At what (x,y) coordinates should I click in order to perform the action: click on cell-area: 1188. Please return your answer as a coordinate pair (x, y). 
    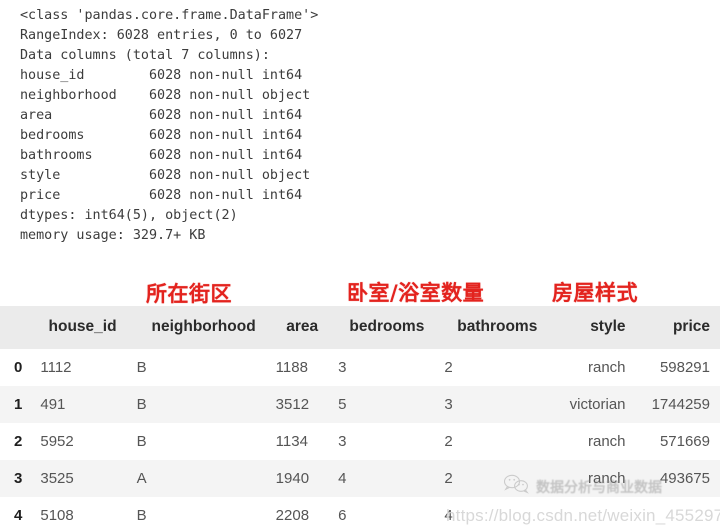
    Looking at the image, I should click on (291, 367).